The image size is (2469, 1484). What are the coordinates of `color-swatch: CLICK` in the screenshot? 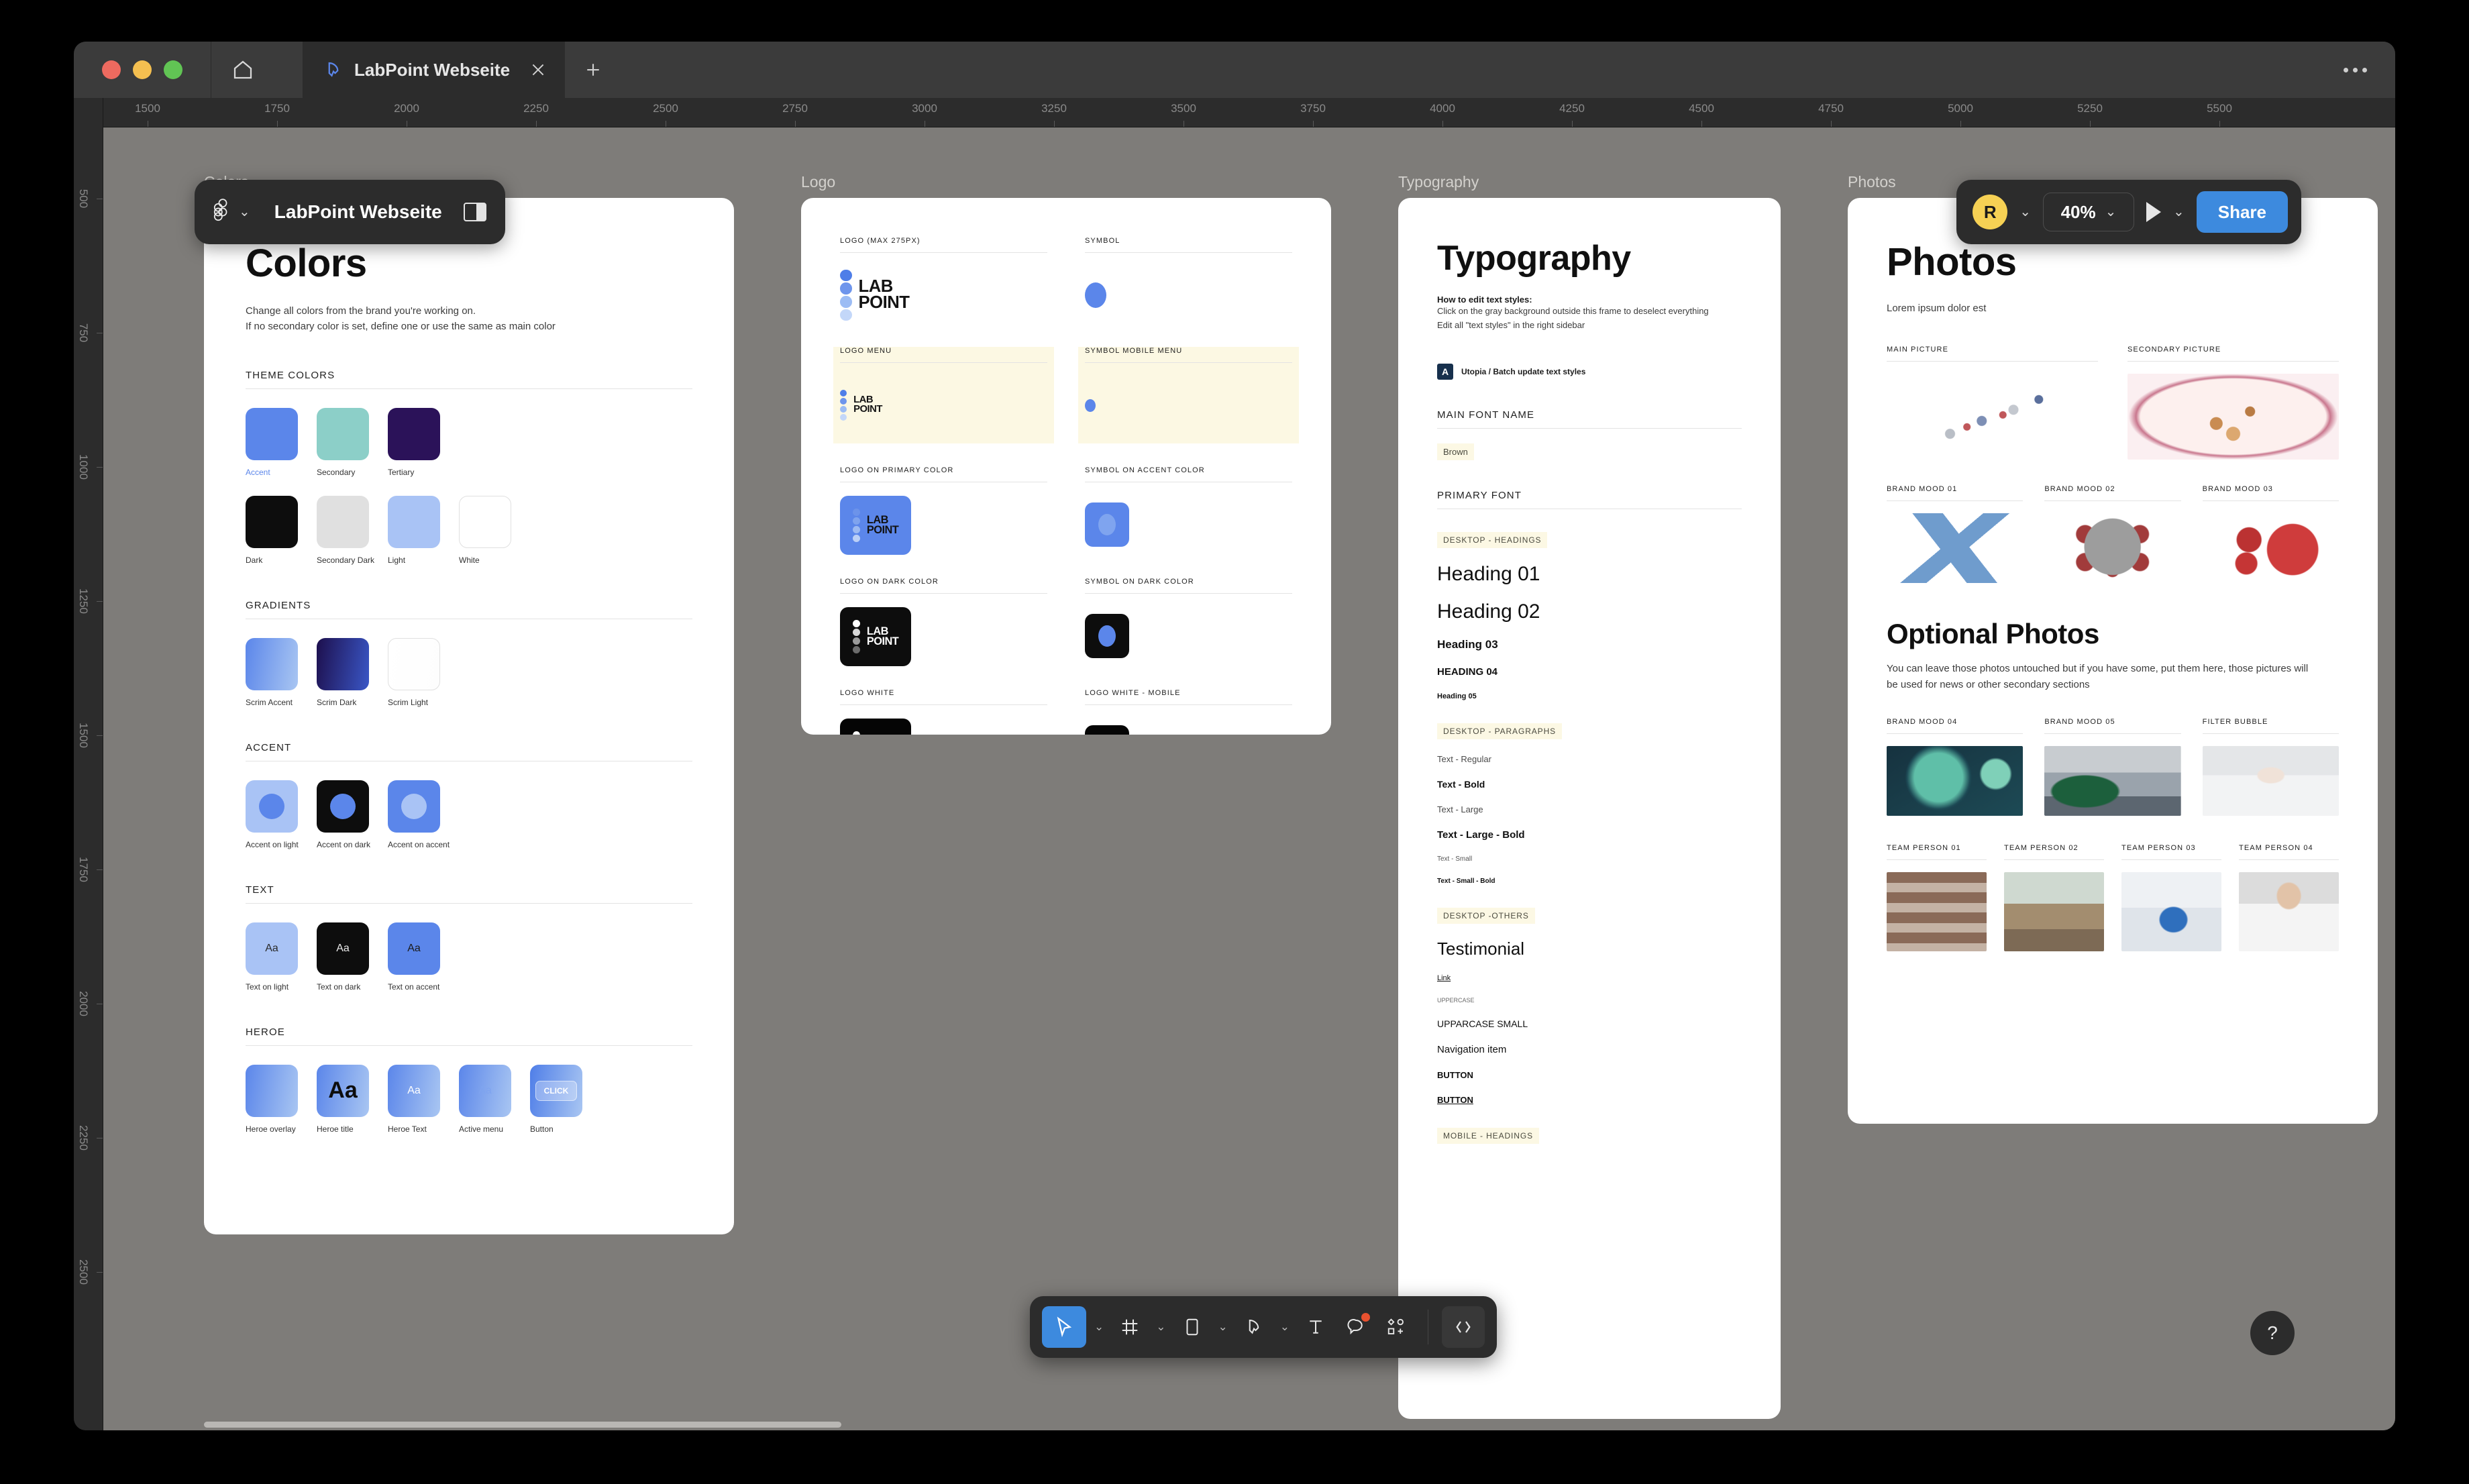 It's located at (556, 1090).